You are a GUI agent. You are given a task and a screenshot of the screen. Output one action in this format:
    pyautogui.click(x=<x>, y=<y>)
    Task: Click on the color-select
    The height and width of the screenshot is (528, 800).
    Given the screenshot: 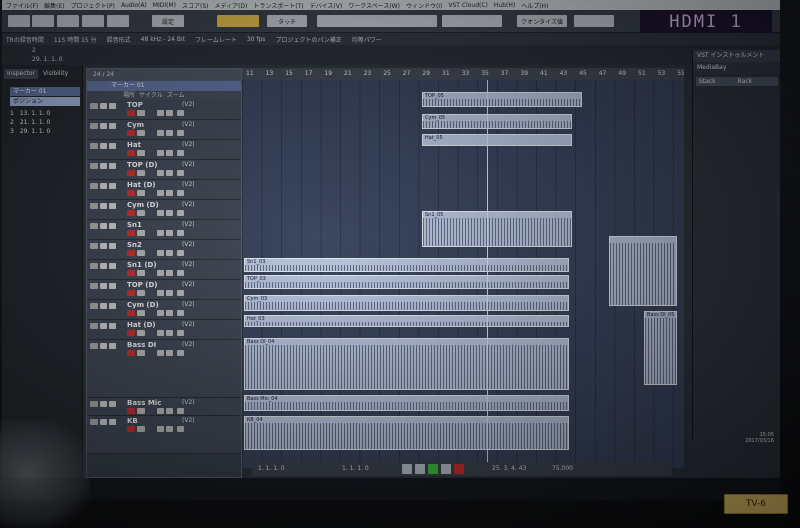 What is the action you would take?
    pyautogui.click(x=594, y=21)
    